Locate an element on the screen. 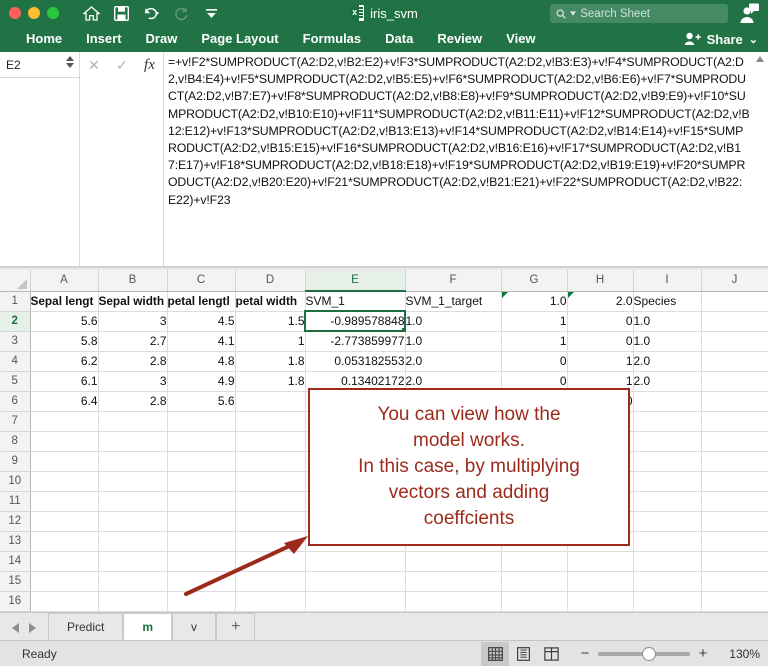 This screenshot has height=666, width=768. cell-D16 is located at coordinates (270, 601).